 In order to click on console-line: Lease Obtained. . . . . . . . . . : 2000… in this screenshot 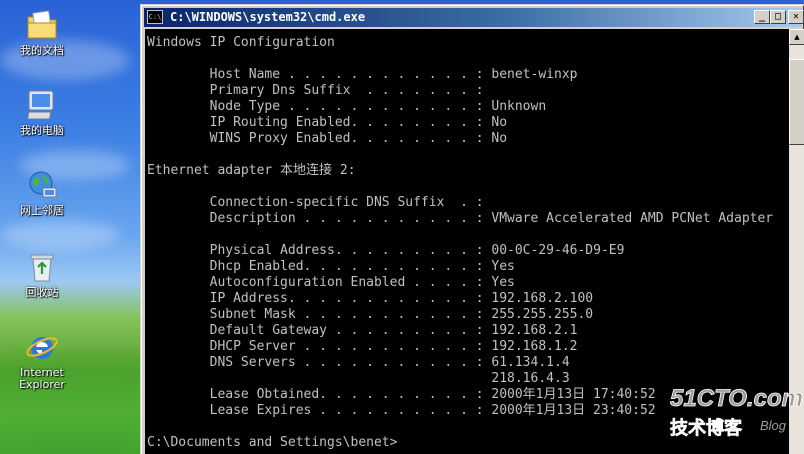, I will do `click(401, 394)`.